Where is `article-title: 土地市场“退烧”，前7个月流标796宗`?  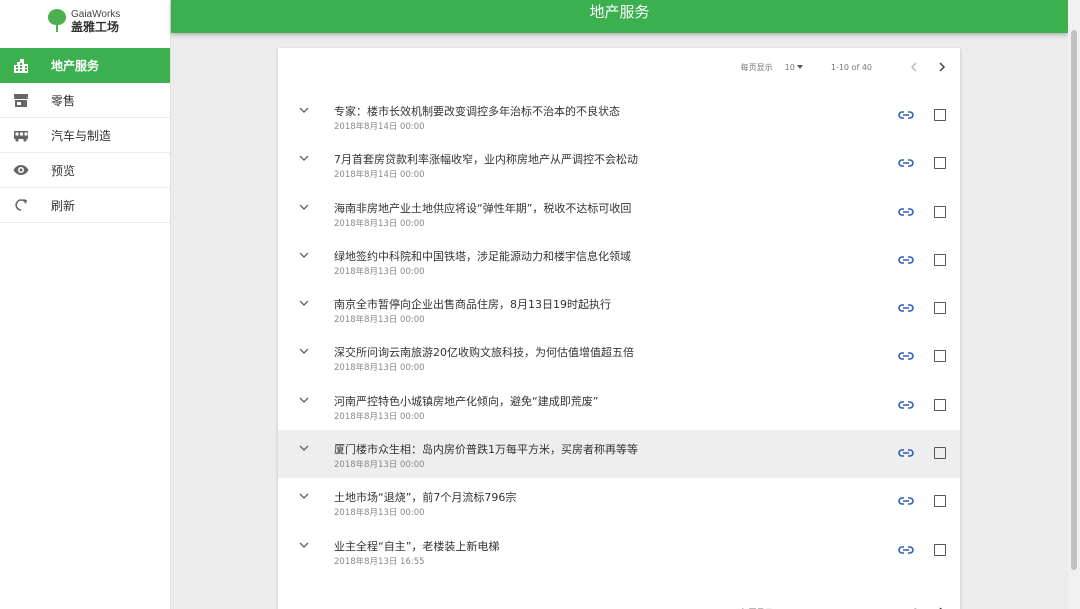 article-title: 土地市场“退烧”，前7个月流标796宗 is located at coordinates (425, 497).